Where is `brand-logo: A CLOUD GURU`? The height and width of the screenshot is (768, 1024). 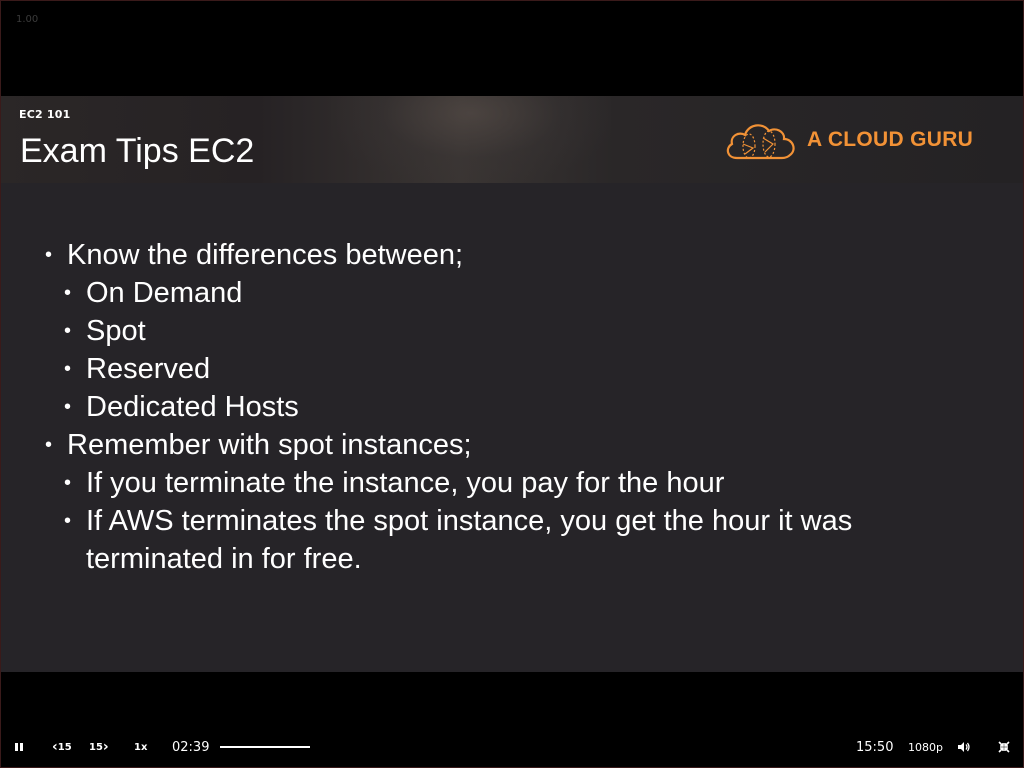
brand-logo: A CLOUD GURU is located at coordinates (848, 140).